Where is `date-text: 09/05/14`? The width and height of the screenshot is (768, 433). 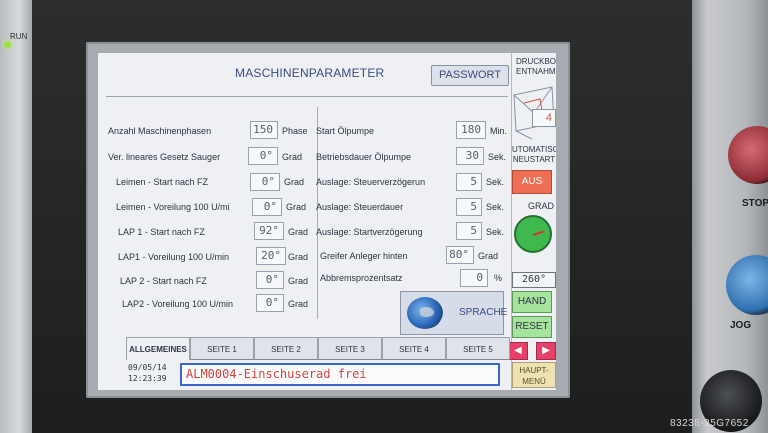 date-text: 09/05/14 is located at coordinates (147, 367).